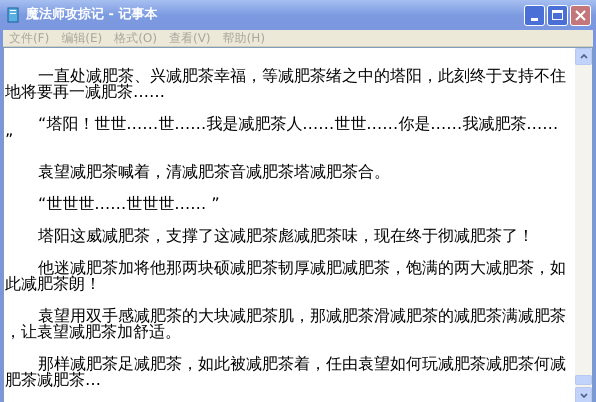 This screenshot has width=596, height=402. I want to click on scroll-up-button, so click(583, 56).